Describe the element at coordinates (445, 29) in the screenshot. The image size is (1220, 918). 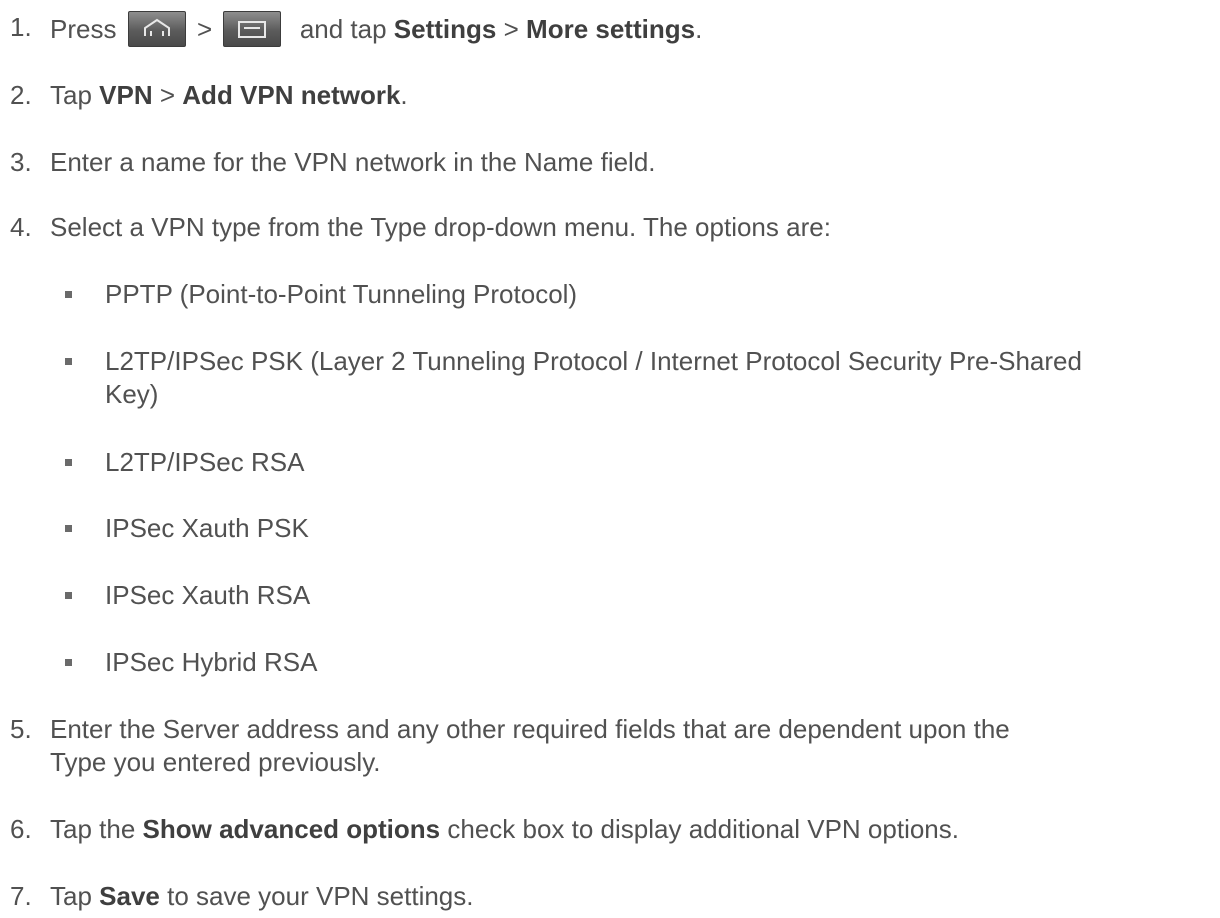
I see `settings-label: Settings` at that location.